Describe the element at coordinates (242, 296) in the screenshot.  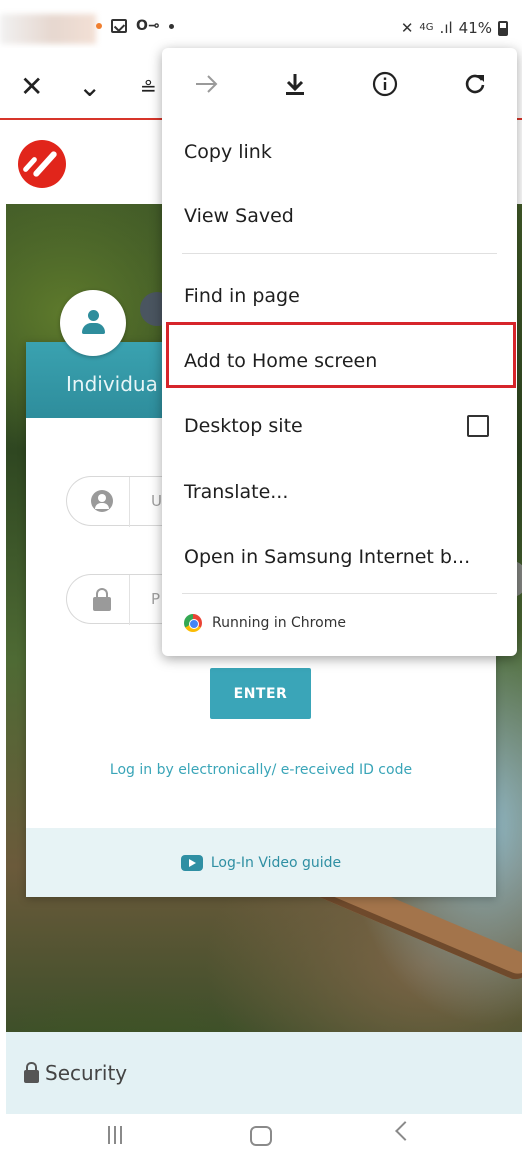
I see `menu-item-label: Find in page` at that location.